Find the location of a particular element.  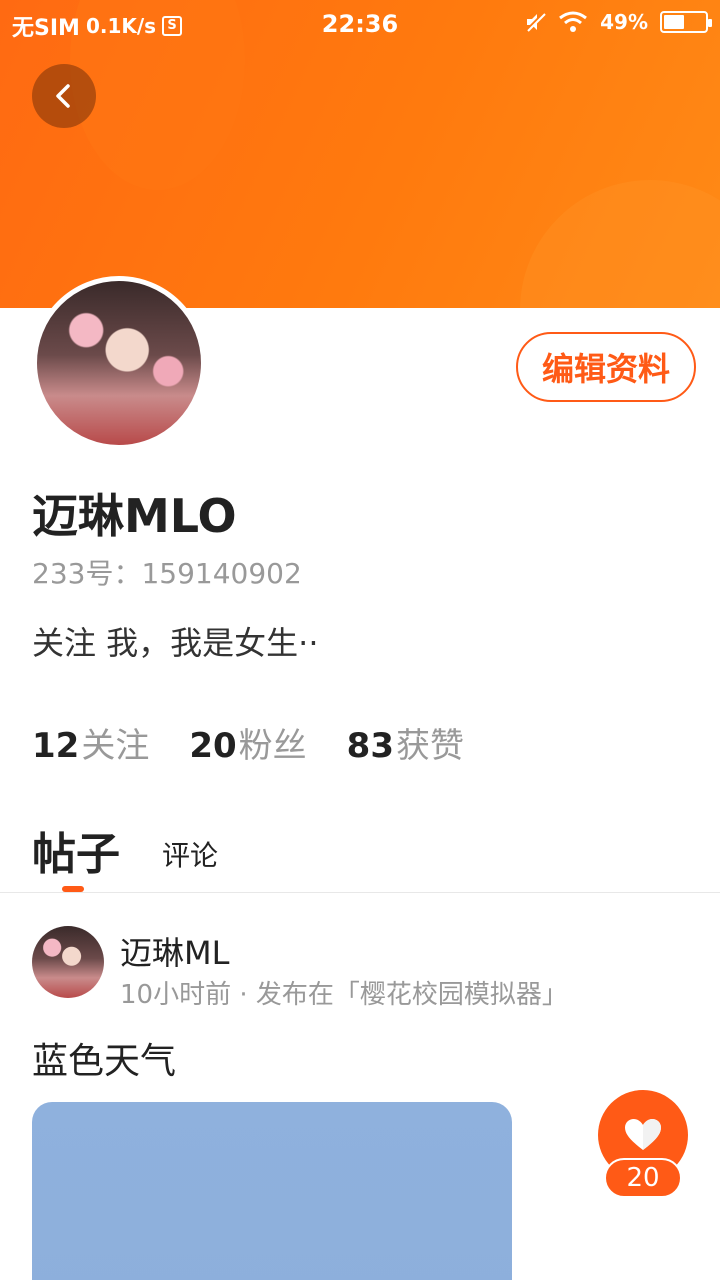

profile-stats: 12 关注 20 粉丝 83 获赞 is located at coordinates (248, 742).